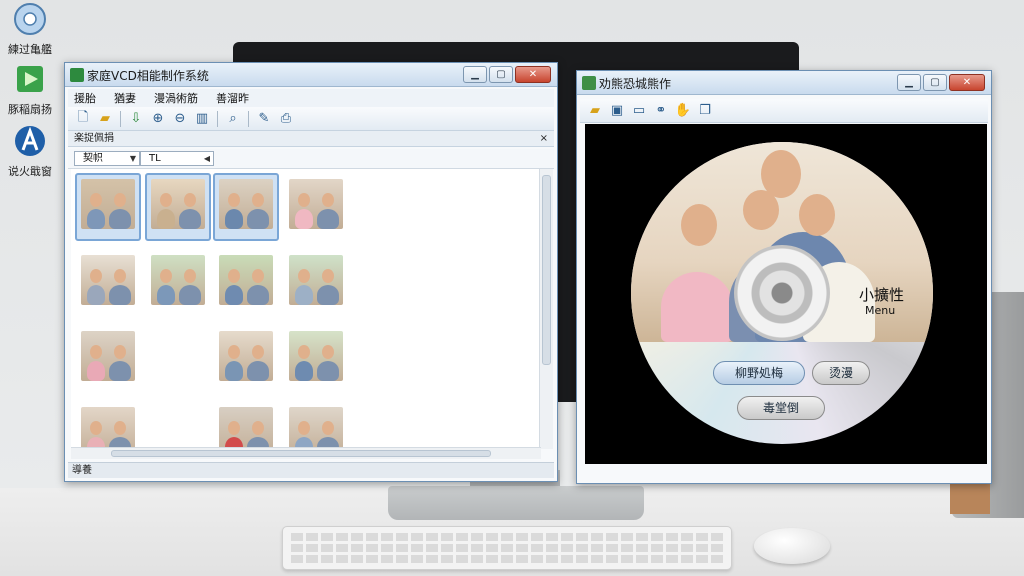  What do you see at coordinates (233, 119) in the screenshot?
I see `search-icon: ⌕` at bounding box center [233, 119].